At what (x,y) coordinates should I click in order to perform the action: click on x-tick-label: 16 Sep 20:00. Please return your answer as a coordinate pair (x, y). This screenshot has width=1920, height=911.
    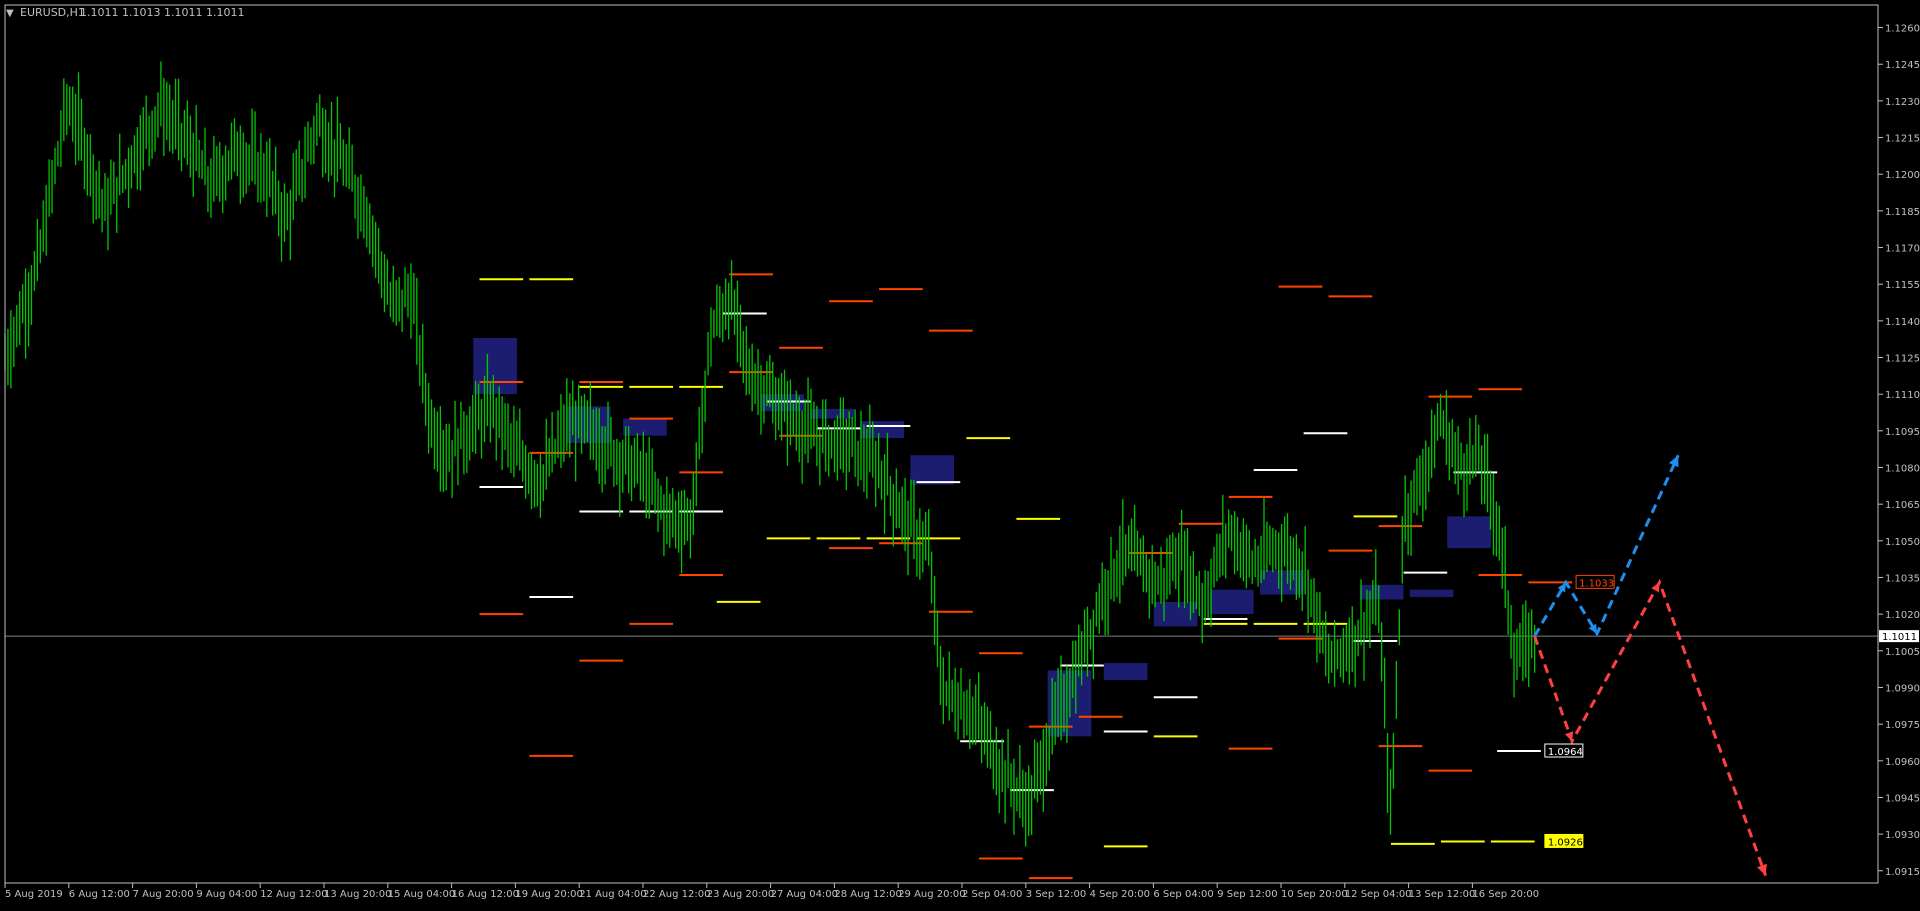
    Looking at the image, I should click on (1505, 894).